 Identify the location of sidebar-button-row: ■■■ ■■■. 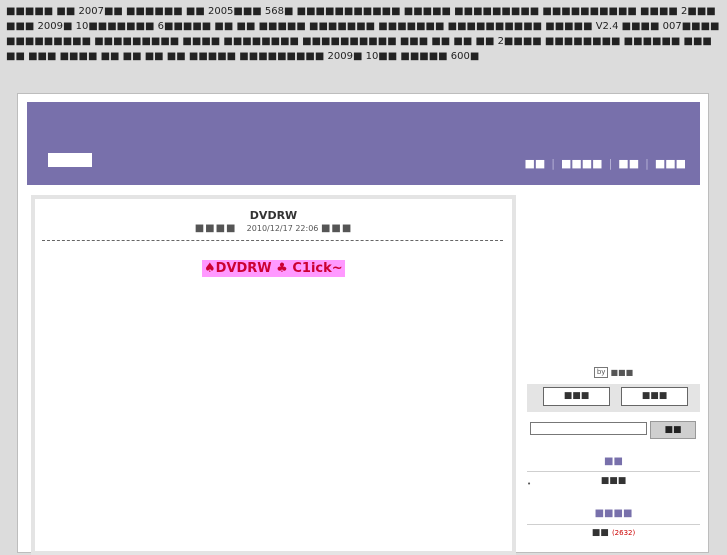
(613, 398).